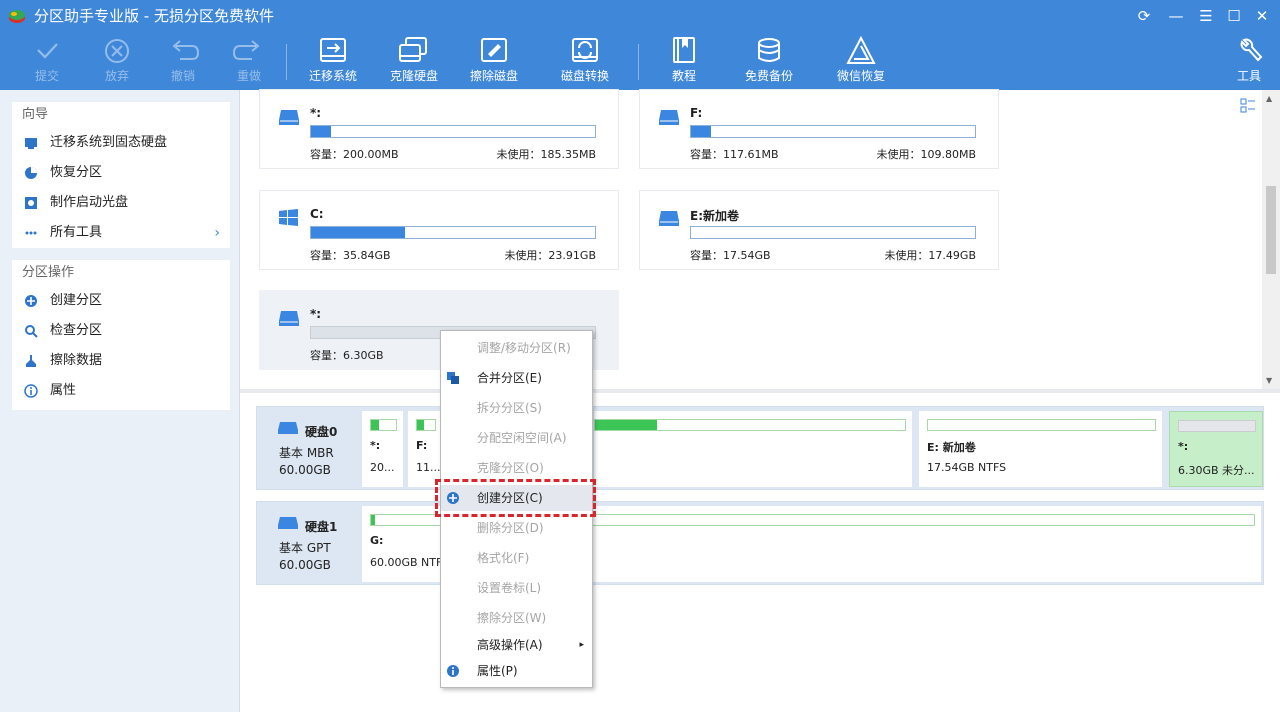 Image resolution: width=1280 pixels, height=712 pixels. Describe the element at coordinates (1040, 449) in the screenshot. I see `disk-partition-block: E: 新加卷 17.54GB NTFS` at that location.